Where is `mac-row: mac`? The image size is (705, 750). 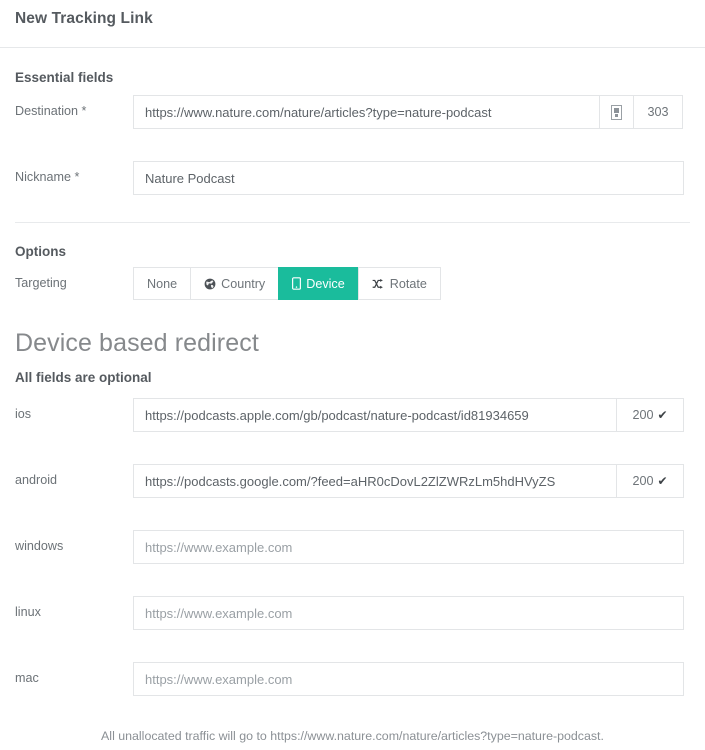 mac-row: mac is located at coordinates (352, 679).